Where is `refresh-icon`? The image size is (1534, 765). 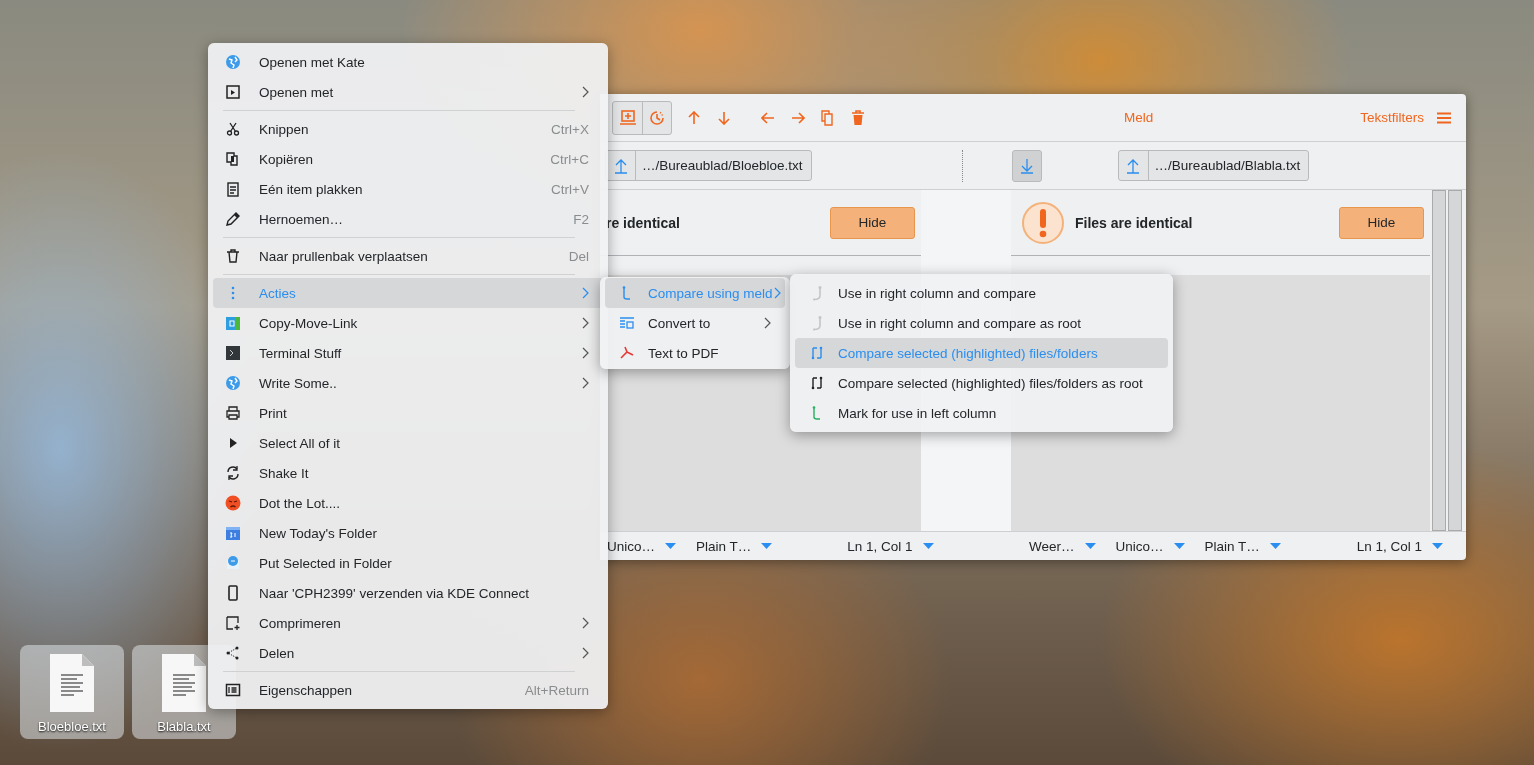 refresh-icon is located at coordinates (233, 473).